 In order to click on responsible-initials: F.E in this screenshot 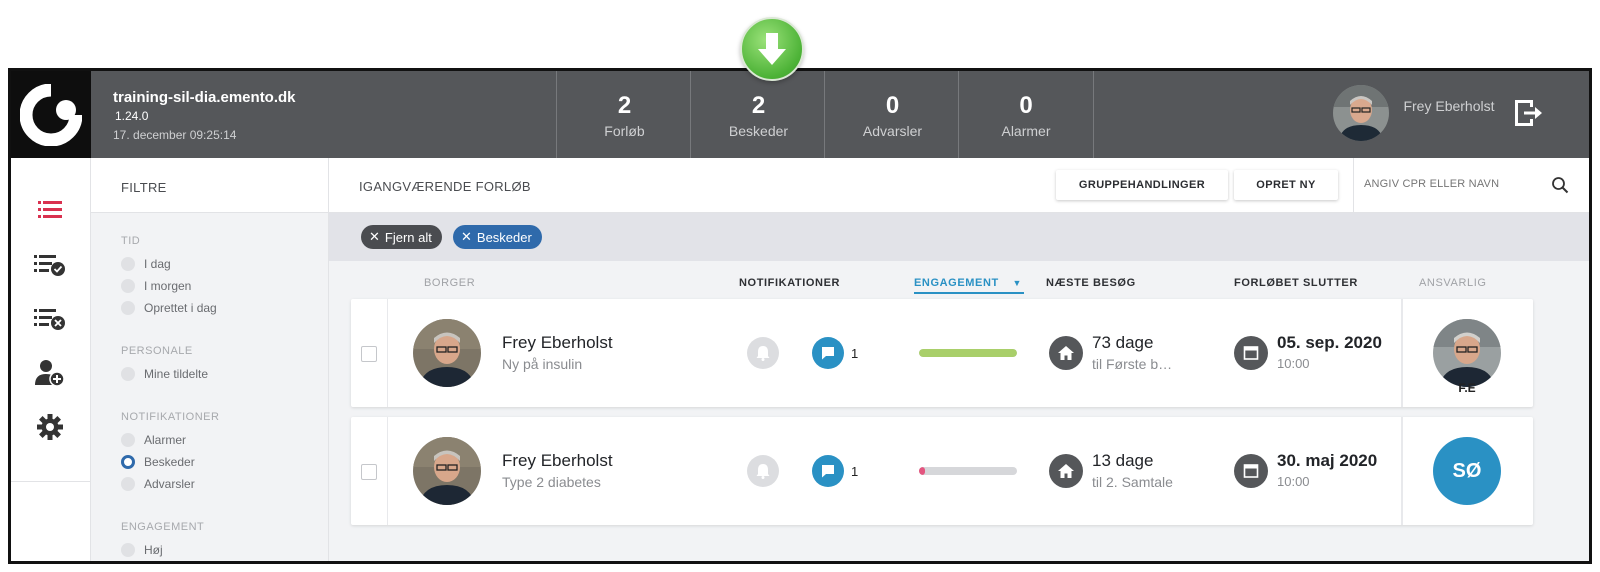, I will do `click(1467, 388)`.